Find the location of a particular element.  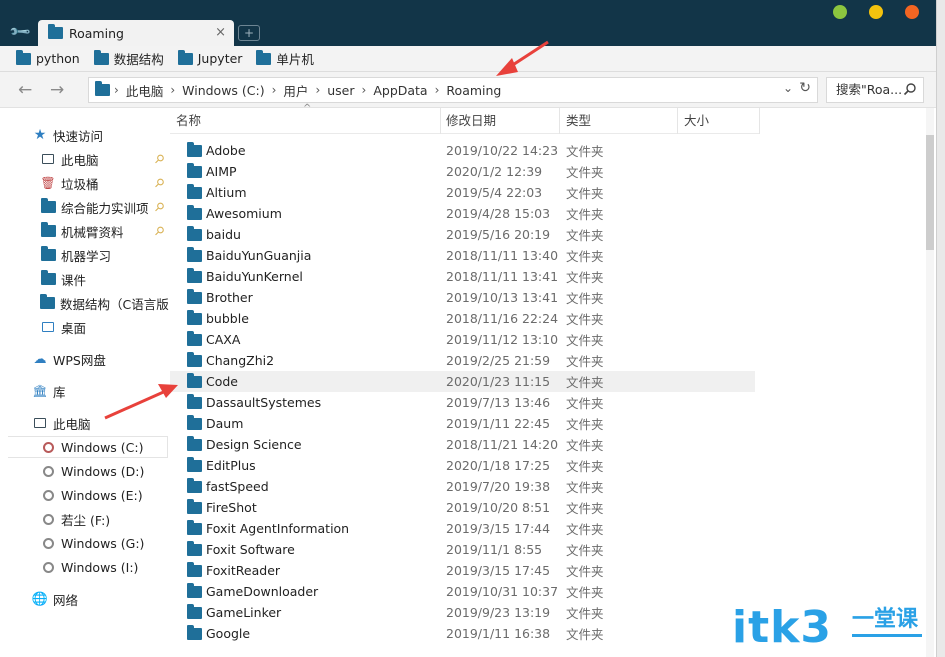

file-row: ChangZhi2 2019/2/25 21:59 文件夹 is located at coordinates (462, 360).